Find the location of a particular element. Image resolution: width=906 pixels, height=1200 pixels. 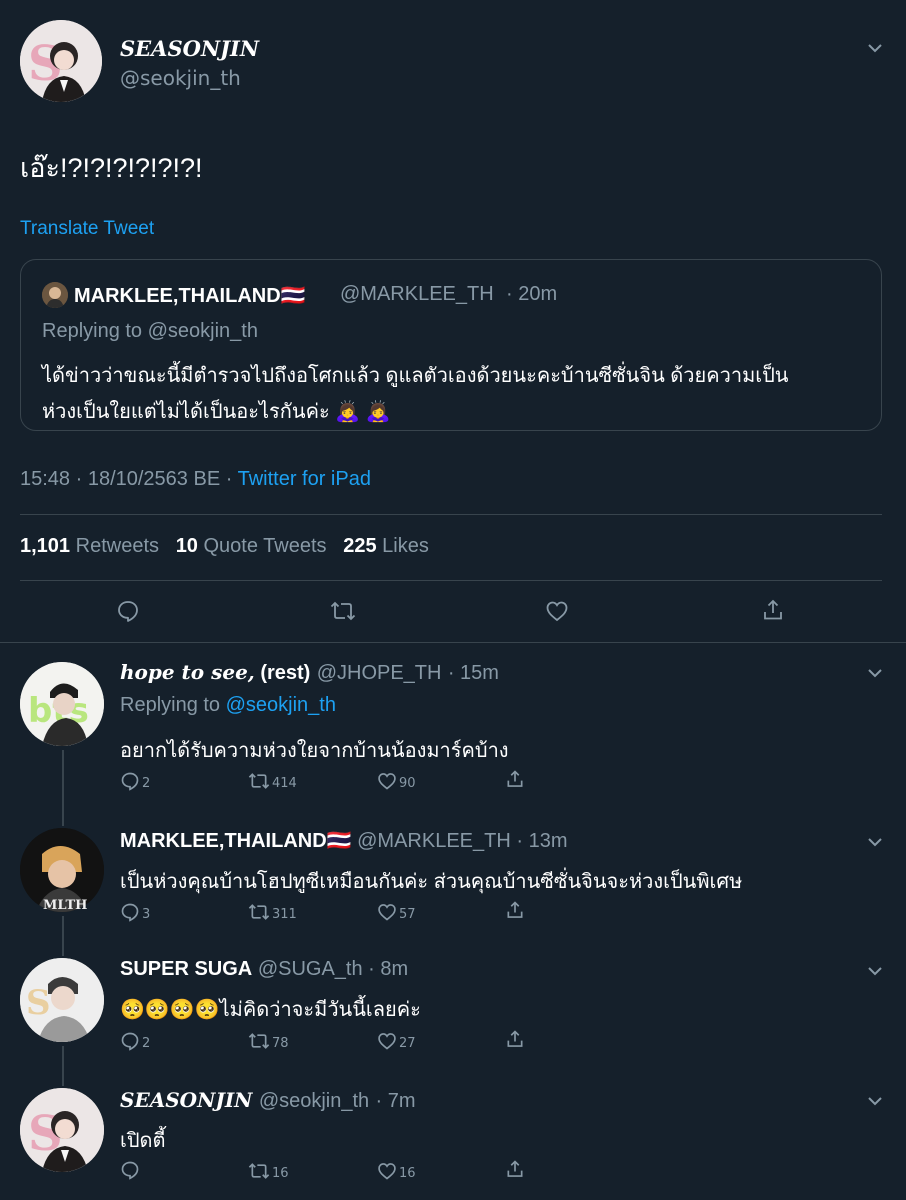

reply-header: SUPER SUGA @SUGA_th · 8m is located at coordinates (264, 969).